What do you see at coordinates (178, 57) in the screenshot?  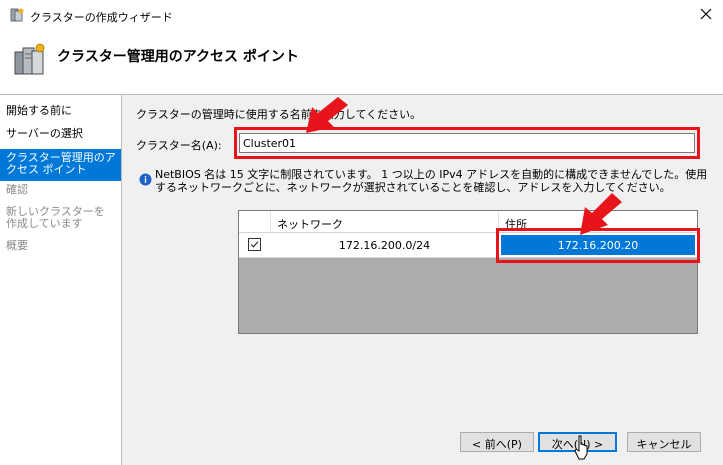 I see `page-title: クラスター管理用のアクセス ポイント` at bounding box center [178, 57].